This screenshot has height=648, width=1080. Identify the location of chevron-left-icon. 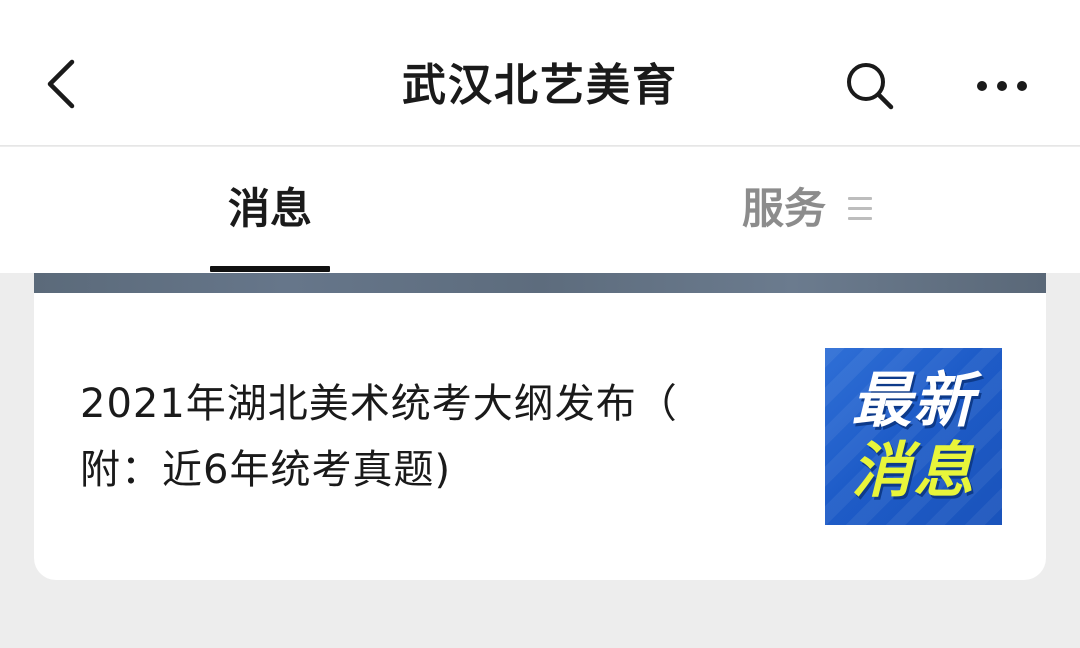
(61, 84).